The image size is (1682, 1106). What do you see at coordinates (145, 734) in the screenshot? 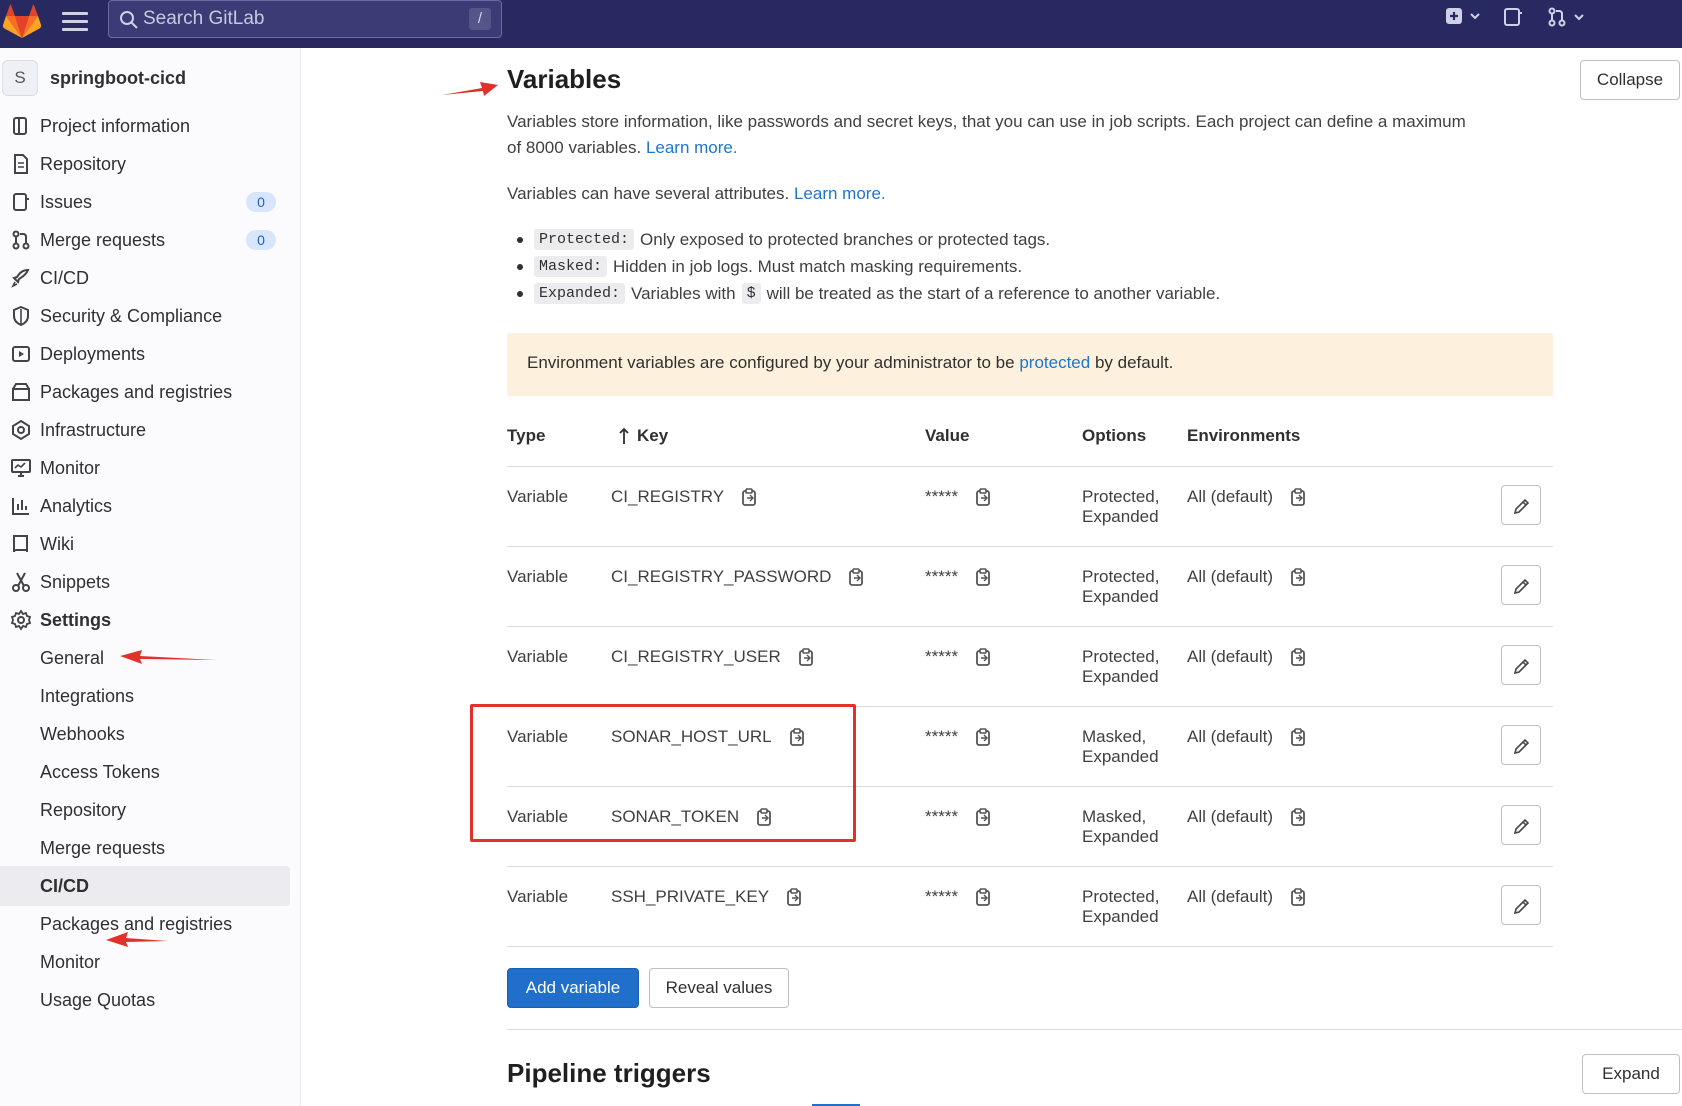
I see `sidebar-subitem-webhooks: Webhooks` at bounding box center [145, 734].